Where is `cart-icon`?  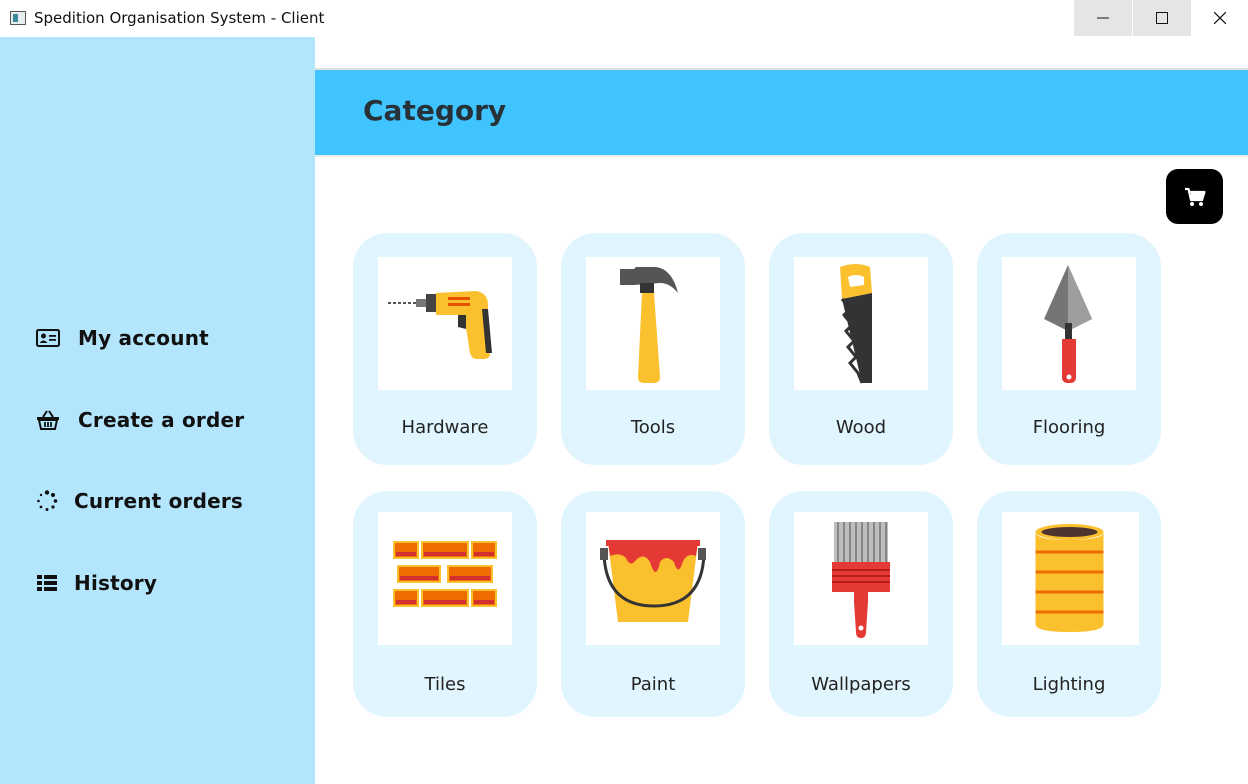
cart-icon is located at coordinates (1195, 196).